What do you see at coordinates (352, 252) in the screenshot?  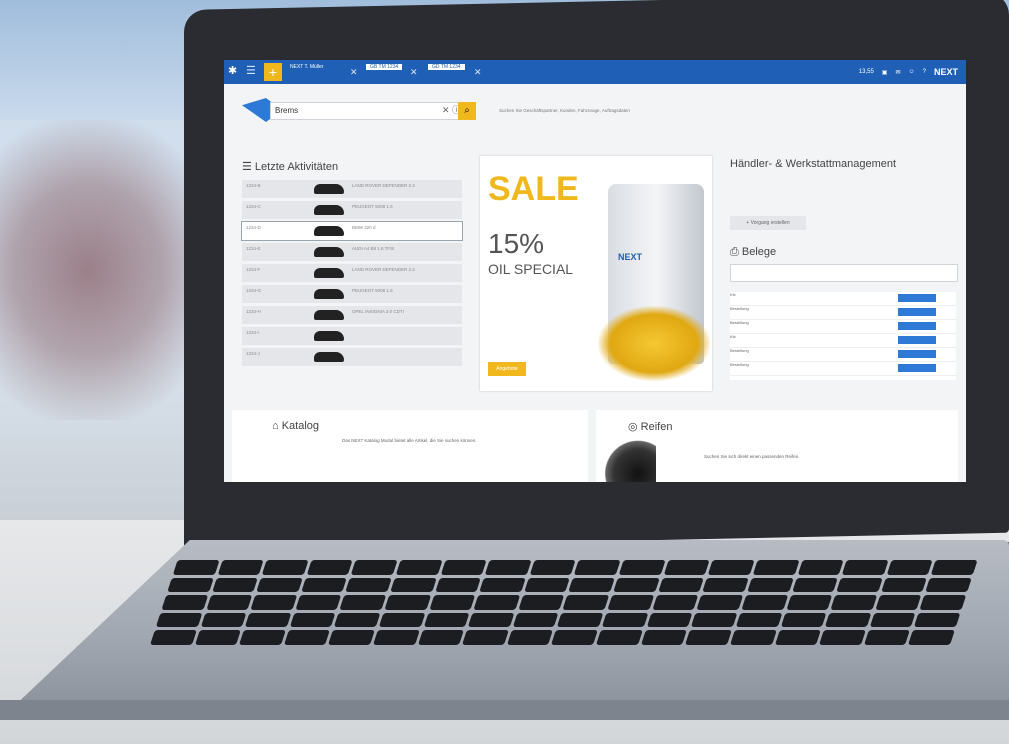 I see `list-item: 1234-E AUDI A4 B8 1.8 TFSI` at bounding box center [352, 252].